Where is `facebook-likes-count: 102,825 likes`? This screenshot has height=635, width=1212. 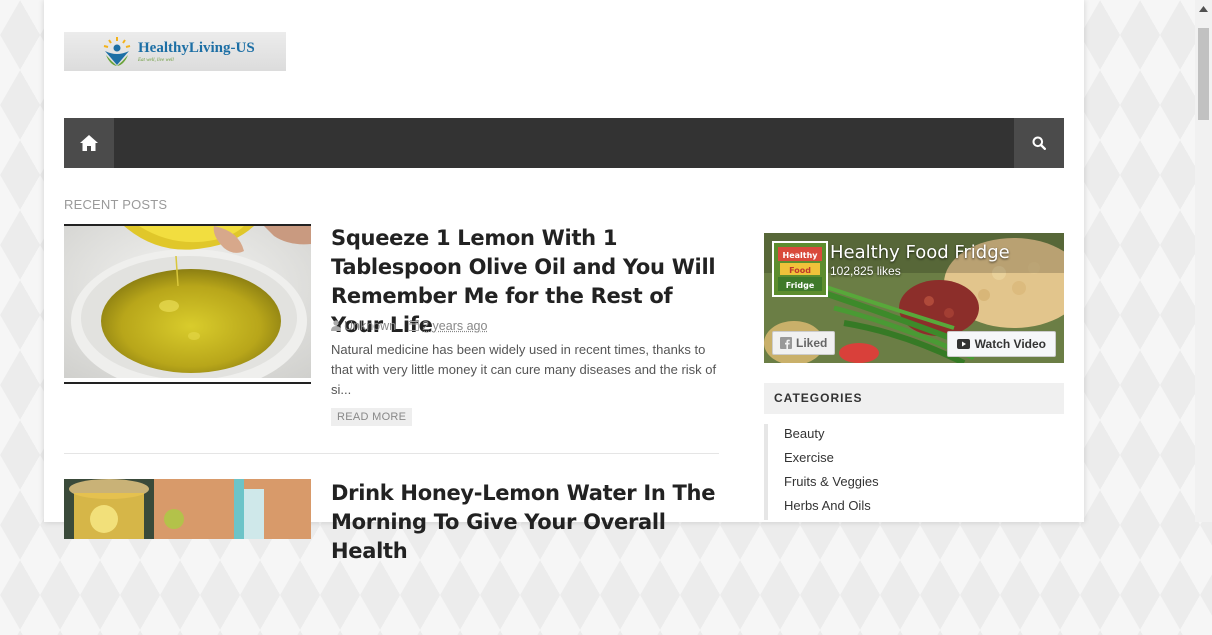 facebook-likes-count: 102,825 likes is located at coordinates (865, 271).